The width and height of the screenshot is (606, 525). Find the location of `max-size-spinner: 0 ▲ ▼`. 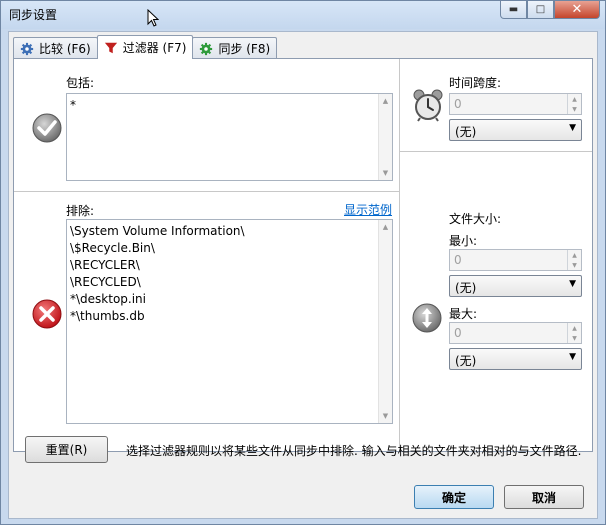

max-size-spinner: 0 ▲ ▼ is located at coordinates (515, 333).